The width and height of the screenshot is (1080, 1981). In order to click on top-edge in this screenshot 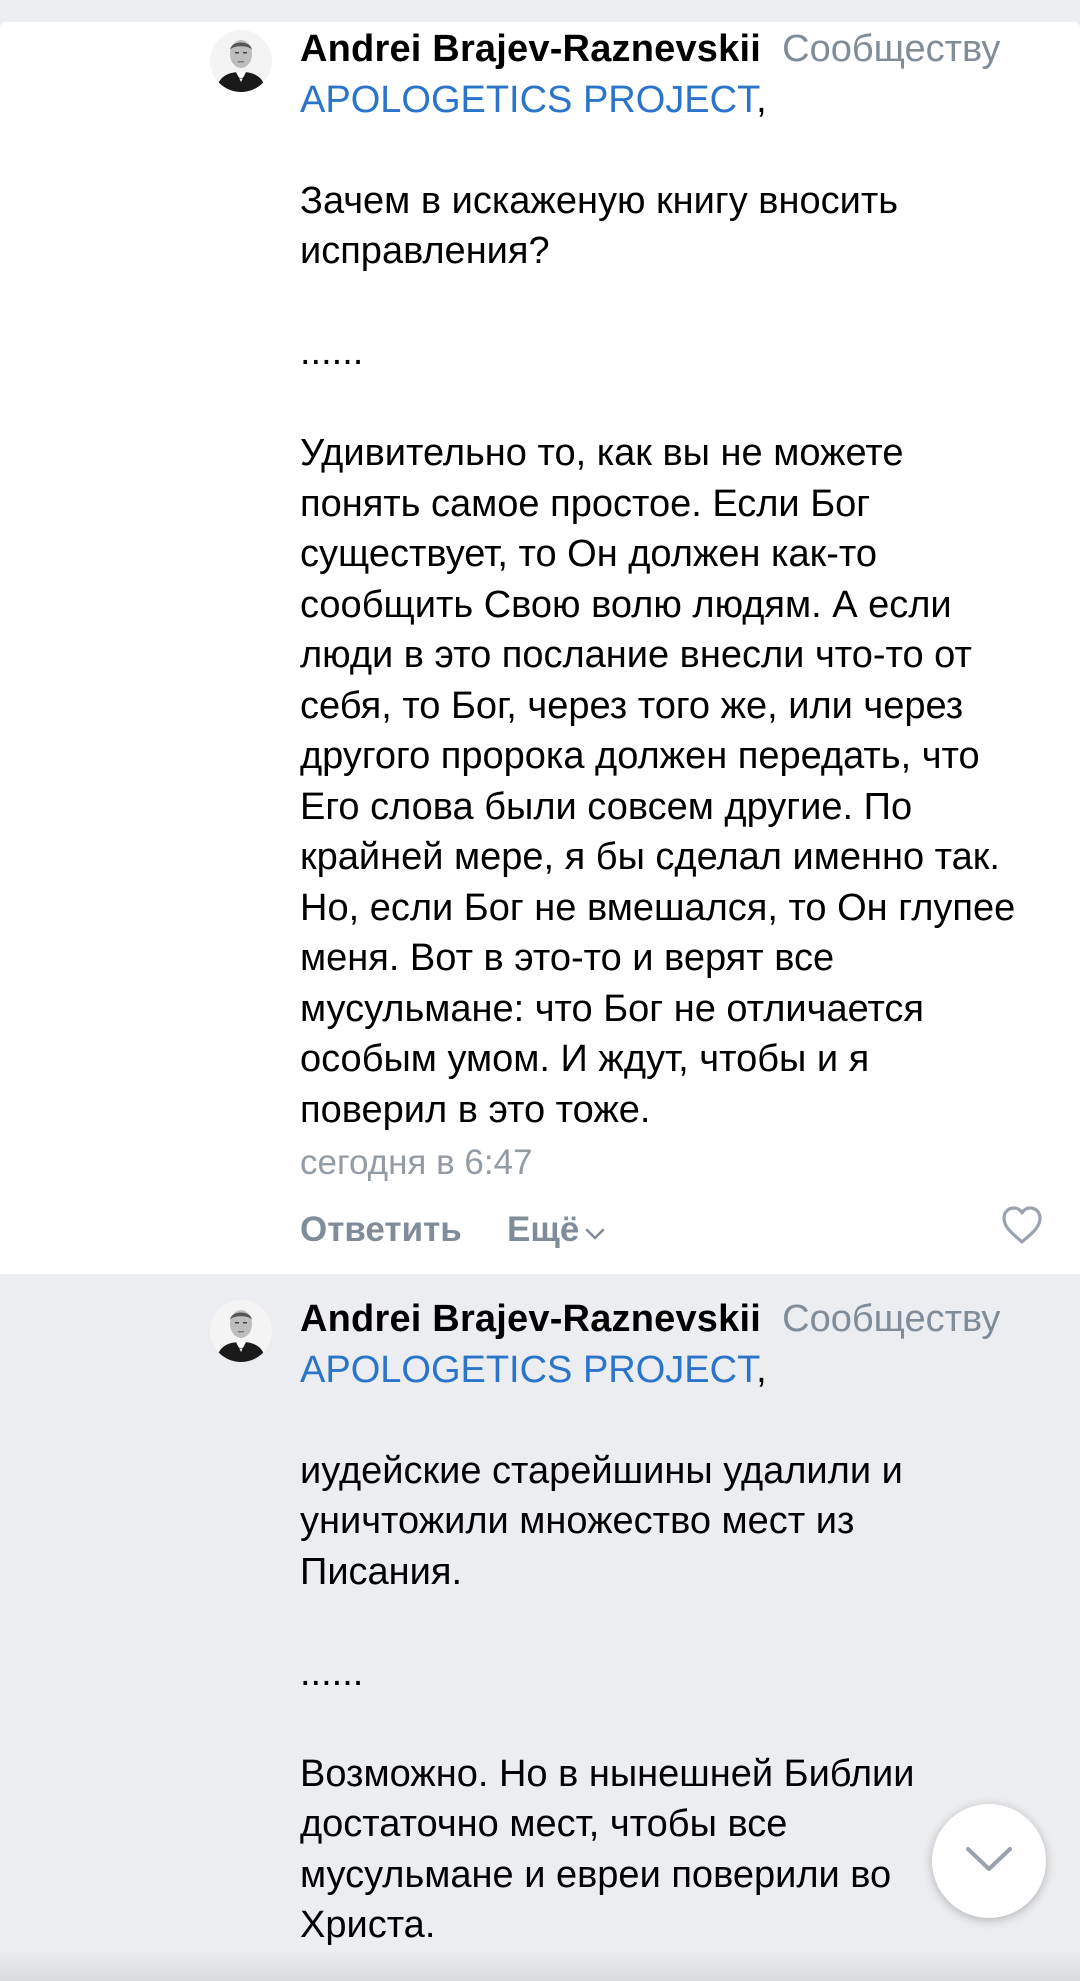, I will do `click(540, 11)`.